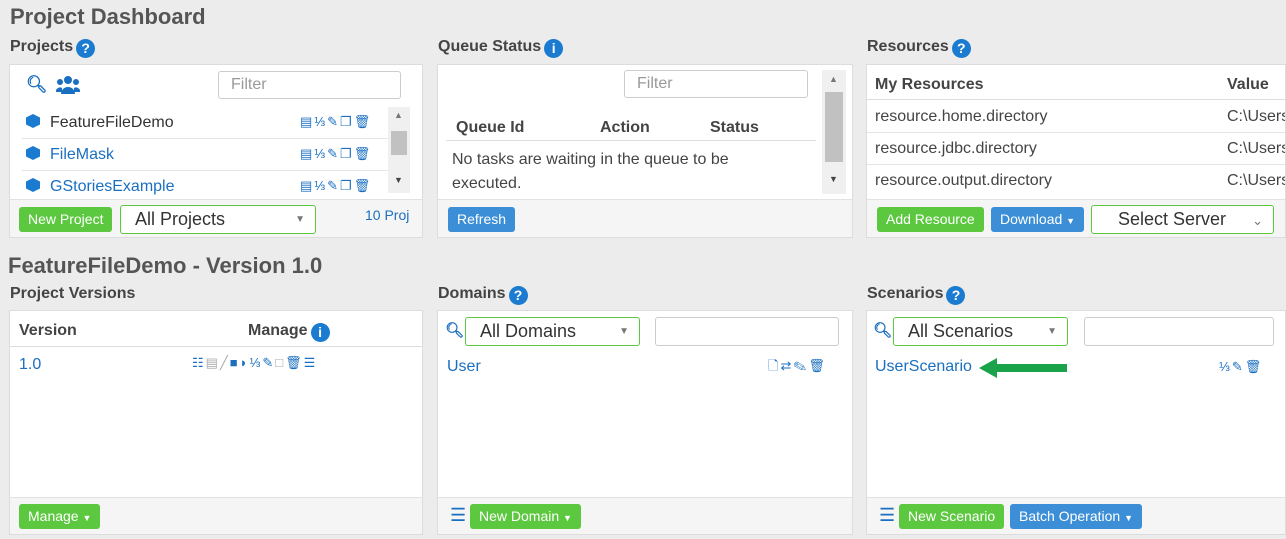  I want to click on sitemap-icon: ☷, so click(199, 362).